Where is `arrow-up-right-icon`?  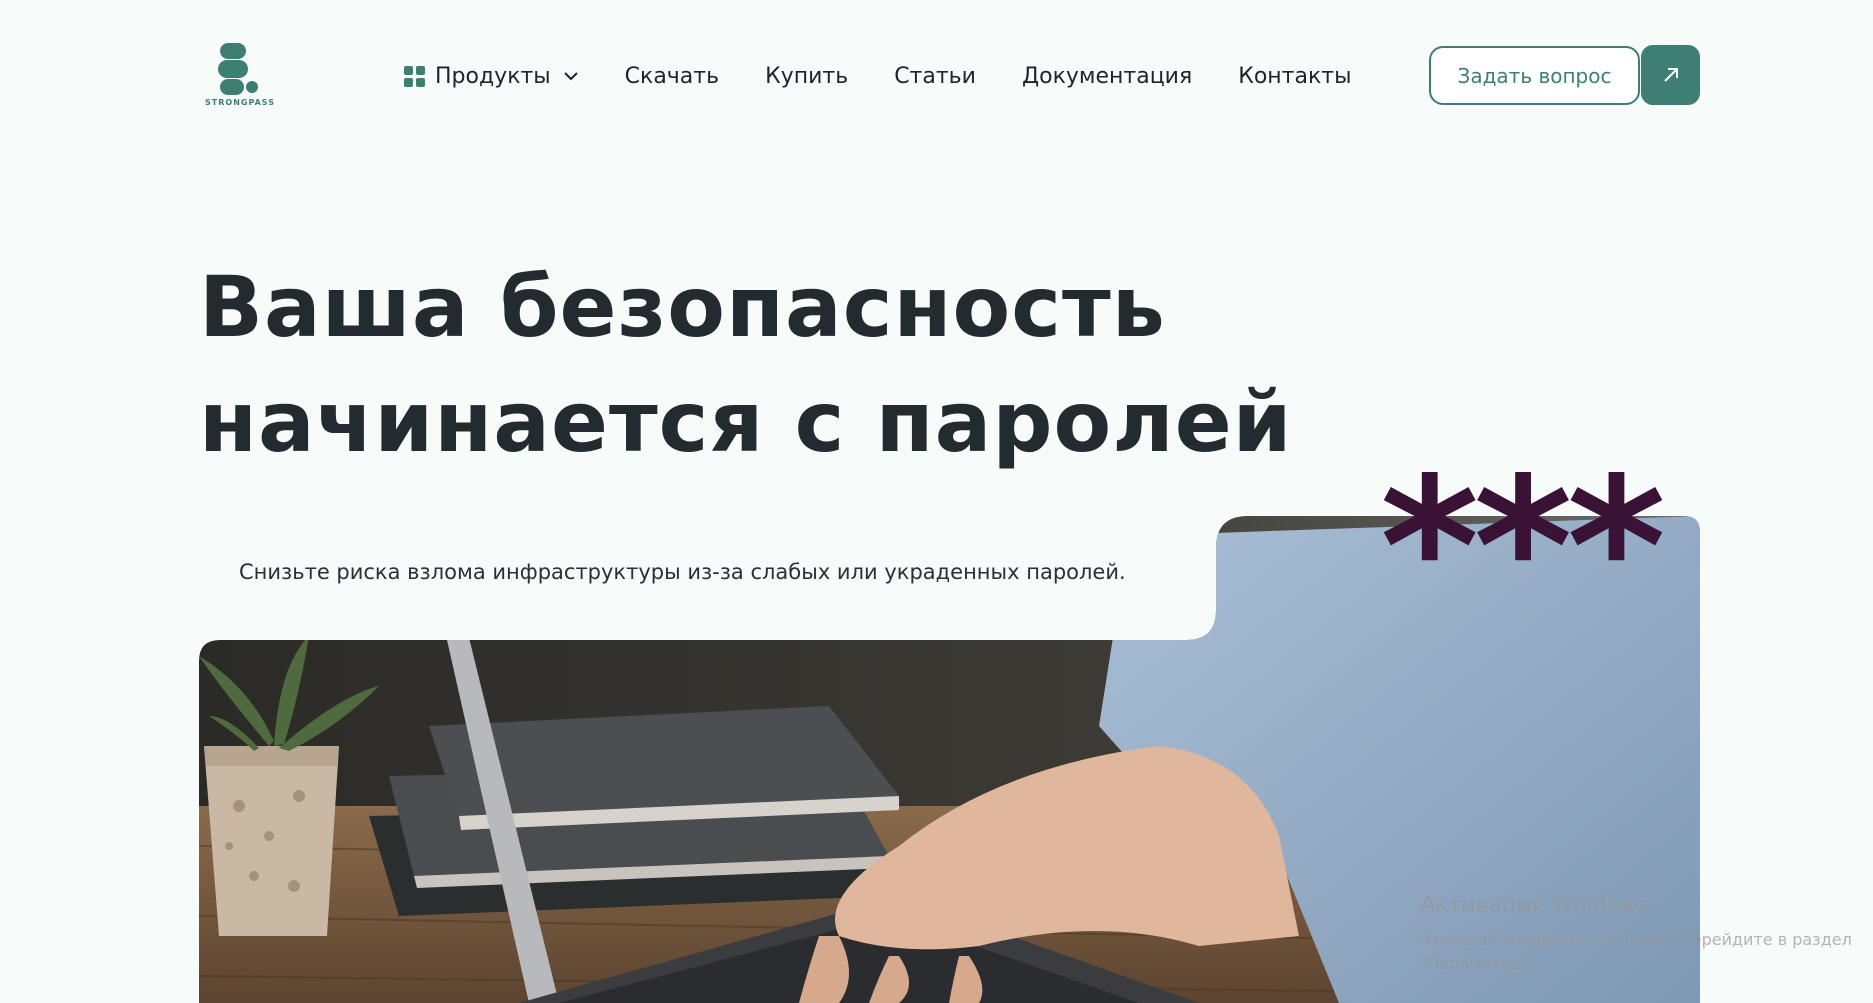
arrow-up-right-icon is located at coordinates (1670, 75).